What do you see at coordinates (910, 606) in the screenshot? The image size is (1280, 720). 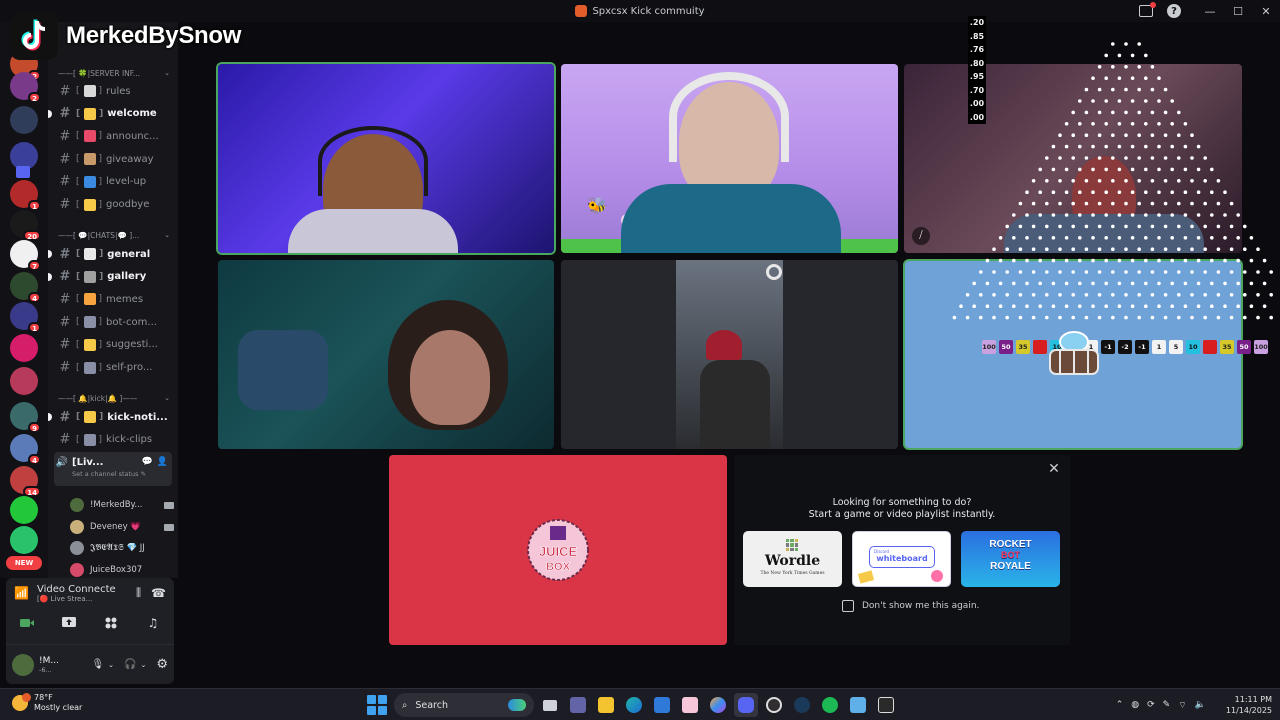 I see `dont-show-again-option: Don't show me this again.` at bounding box center [910, 606].